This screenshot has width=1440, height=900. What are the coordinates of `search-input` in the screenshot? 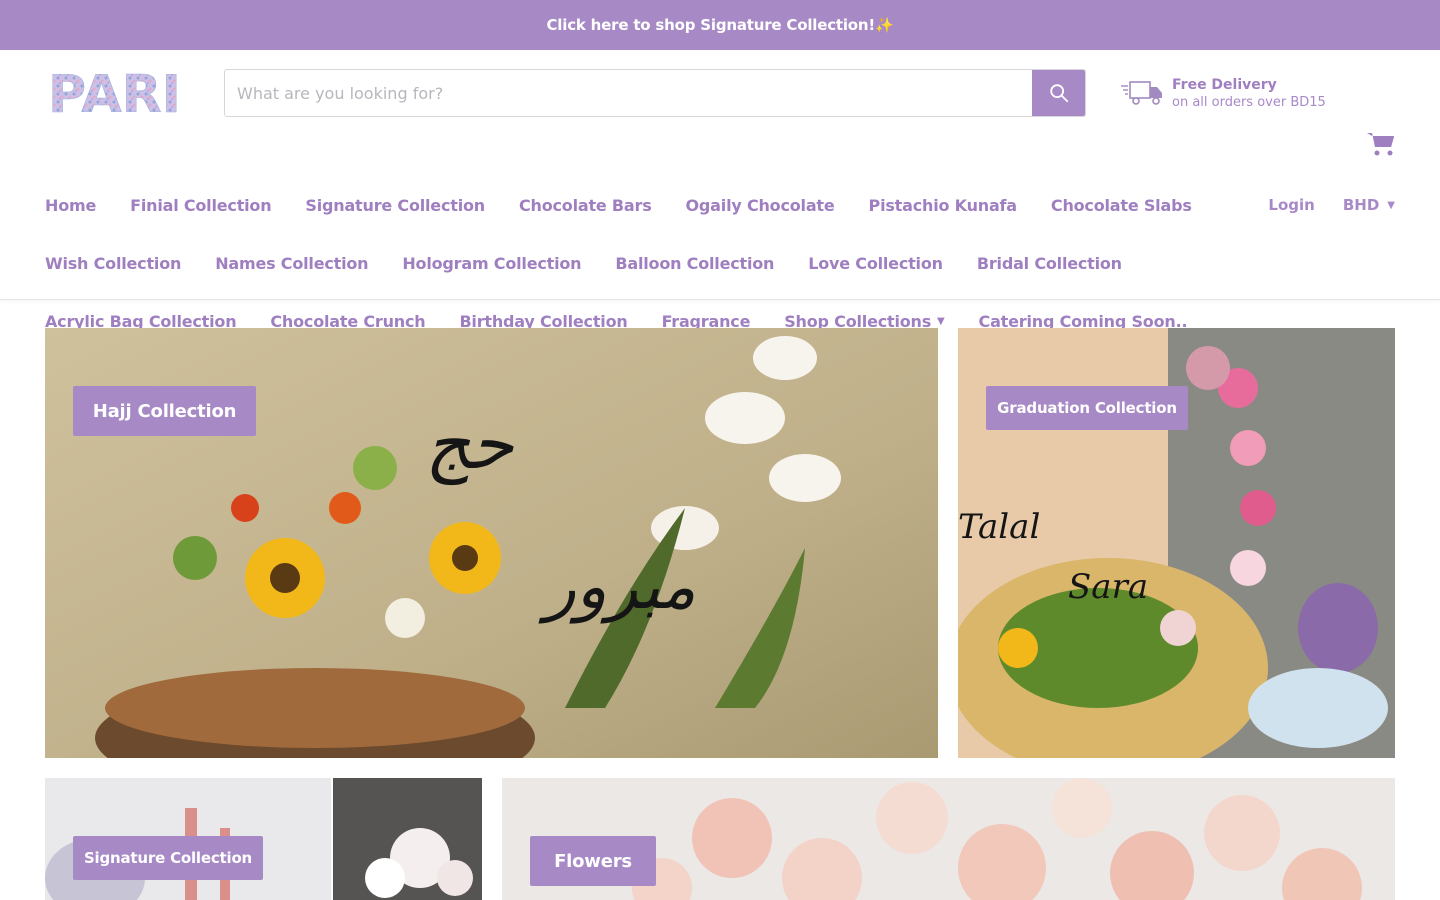 It's located at (628, 93).